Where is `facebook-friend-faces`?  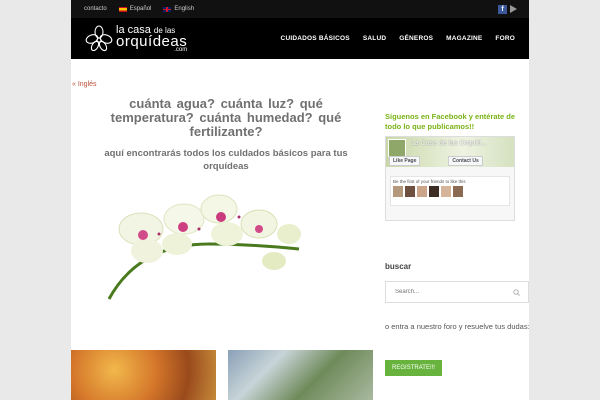 facebook-friend-faces is located at coordinates (450, 191).